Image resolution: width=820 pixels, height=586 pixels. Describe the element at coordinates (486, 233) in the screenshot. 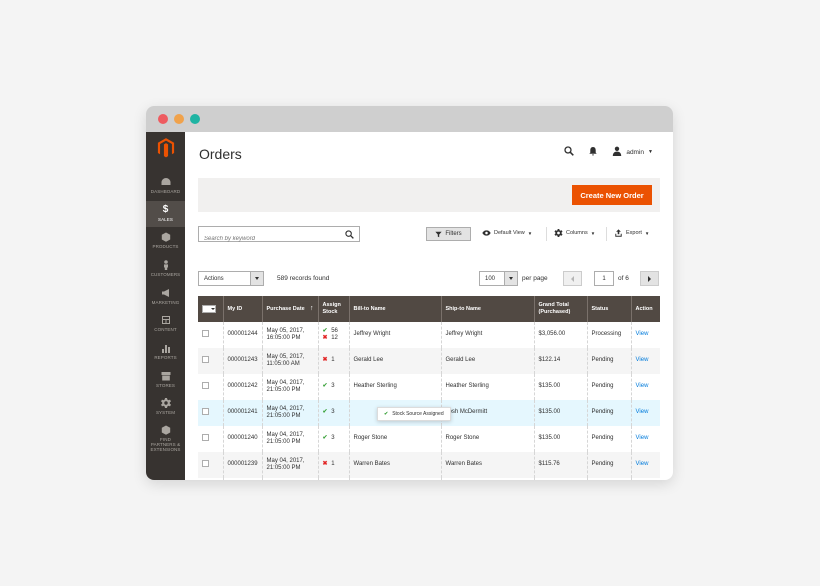

I see `eye-icon` at that location.